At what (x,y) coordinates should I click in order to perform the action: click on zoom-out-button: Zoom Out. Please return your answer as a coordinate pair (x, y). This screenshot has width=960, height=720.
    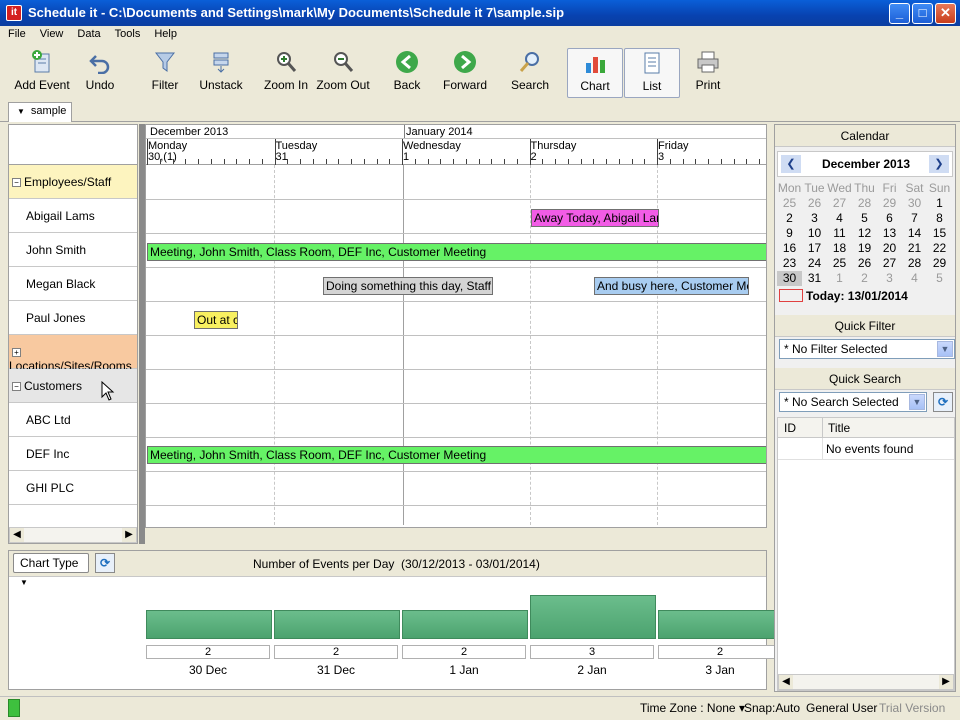
    Looking at the image, I should click on (343, 73).